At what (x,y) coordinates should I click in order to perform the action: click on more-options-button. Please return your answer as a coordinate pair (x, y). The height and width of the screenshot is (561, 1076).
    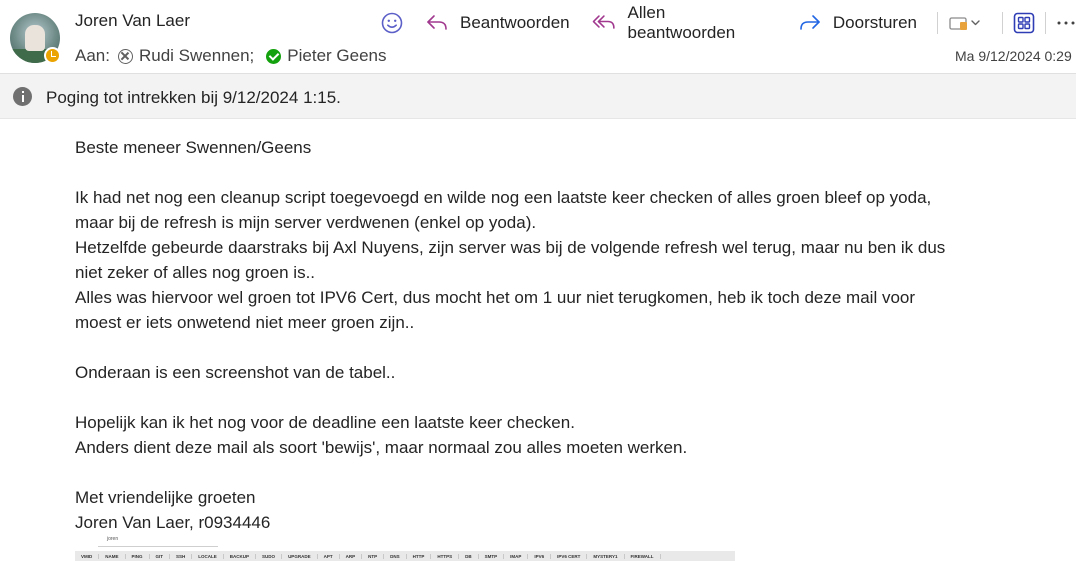
    Looking at the image, I should click on (1066, 23).